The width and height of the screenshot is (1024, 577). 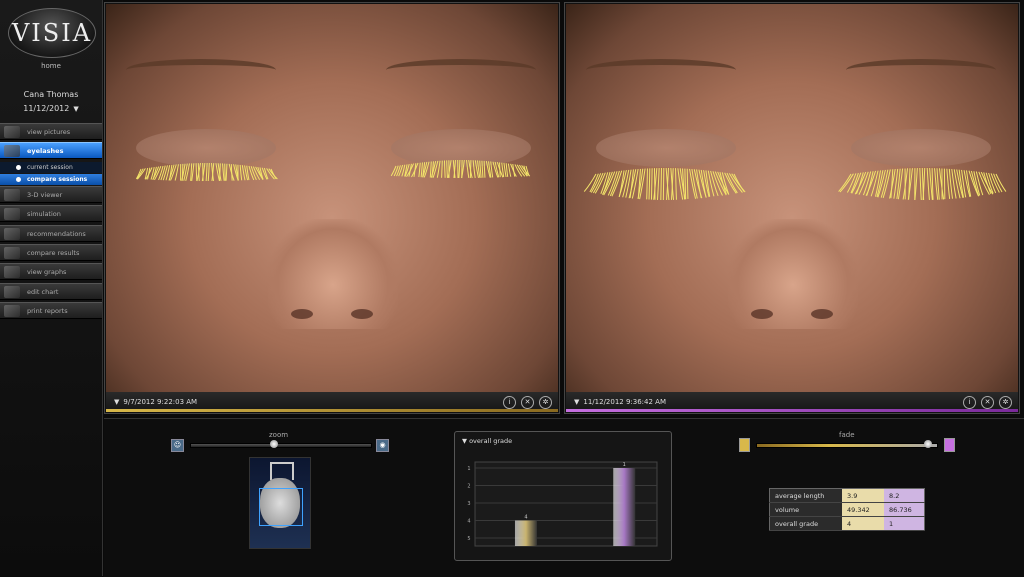 What do you see at coordinates (281, 507) in the screenshot?
I see `zoom-region-box` at bounding box center [281, 507].